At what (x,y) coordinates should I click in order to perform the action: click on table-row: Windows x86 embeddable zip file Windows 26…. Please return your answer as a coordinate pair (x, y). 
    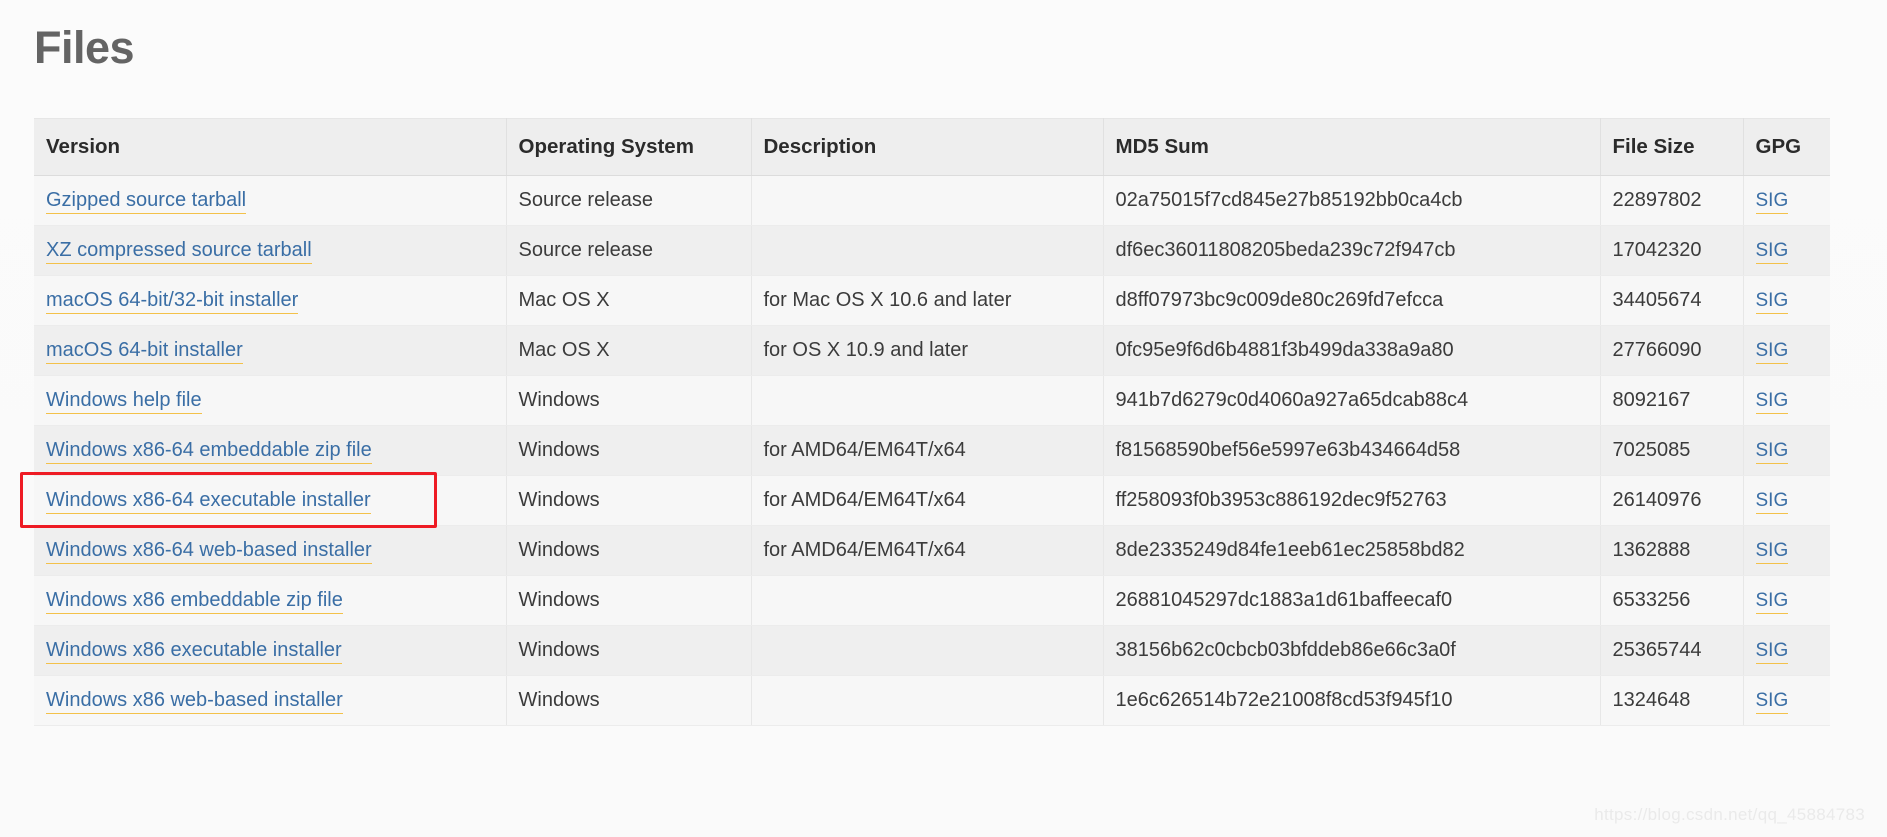
    Looking at the image, I should click on (932, 600).